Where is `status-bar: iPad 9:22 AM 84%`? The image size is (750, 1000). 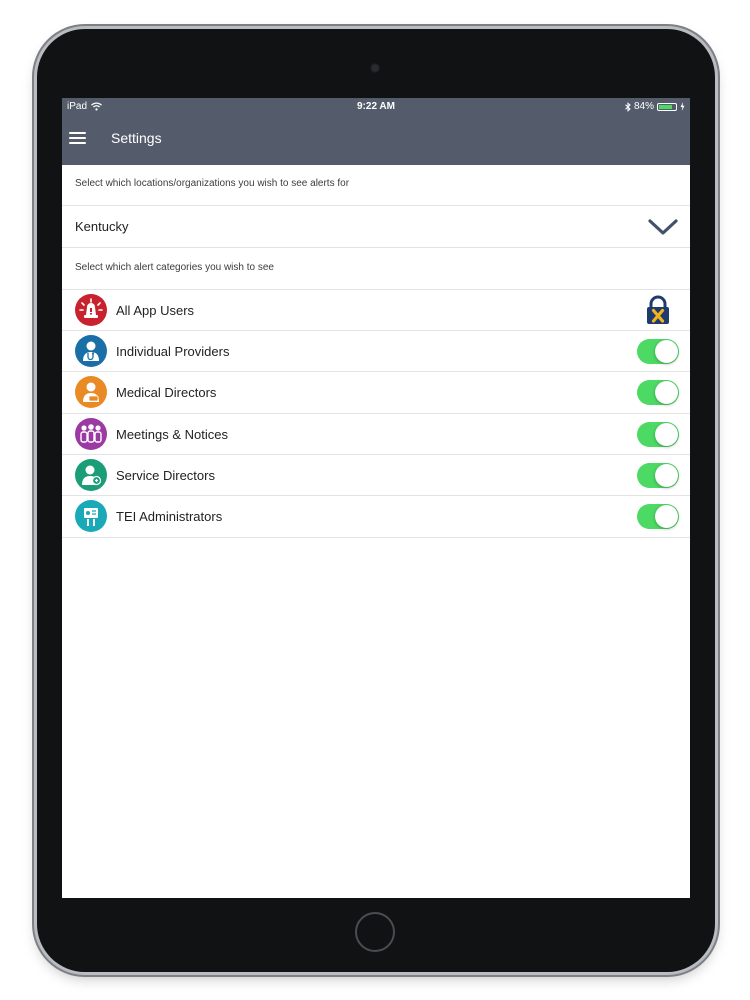 status-bar: iPad 9:22 AM 84% is located at coordinates (376, 107).